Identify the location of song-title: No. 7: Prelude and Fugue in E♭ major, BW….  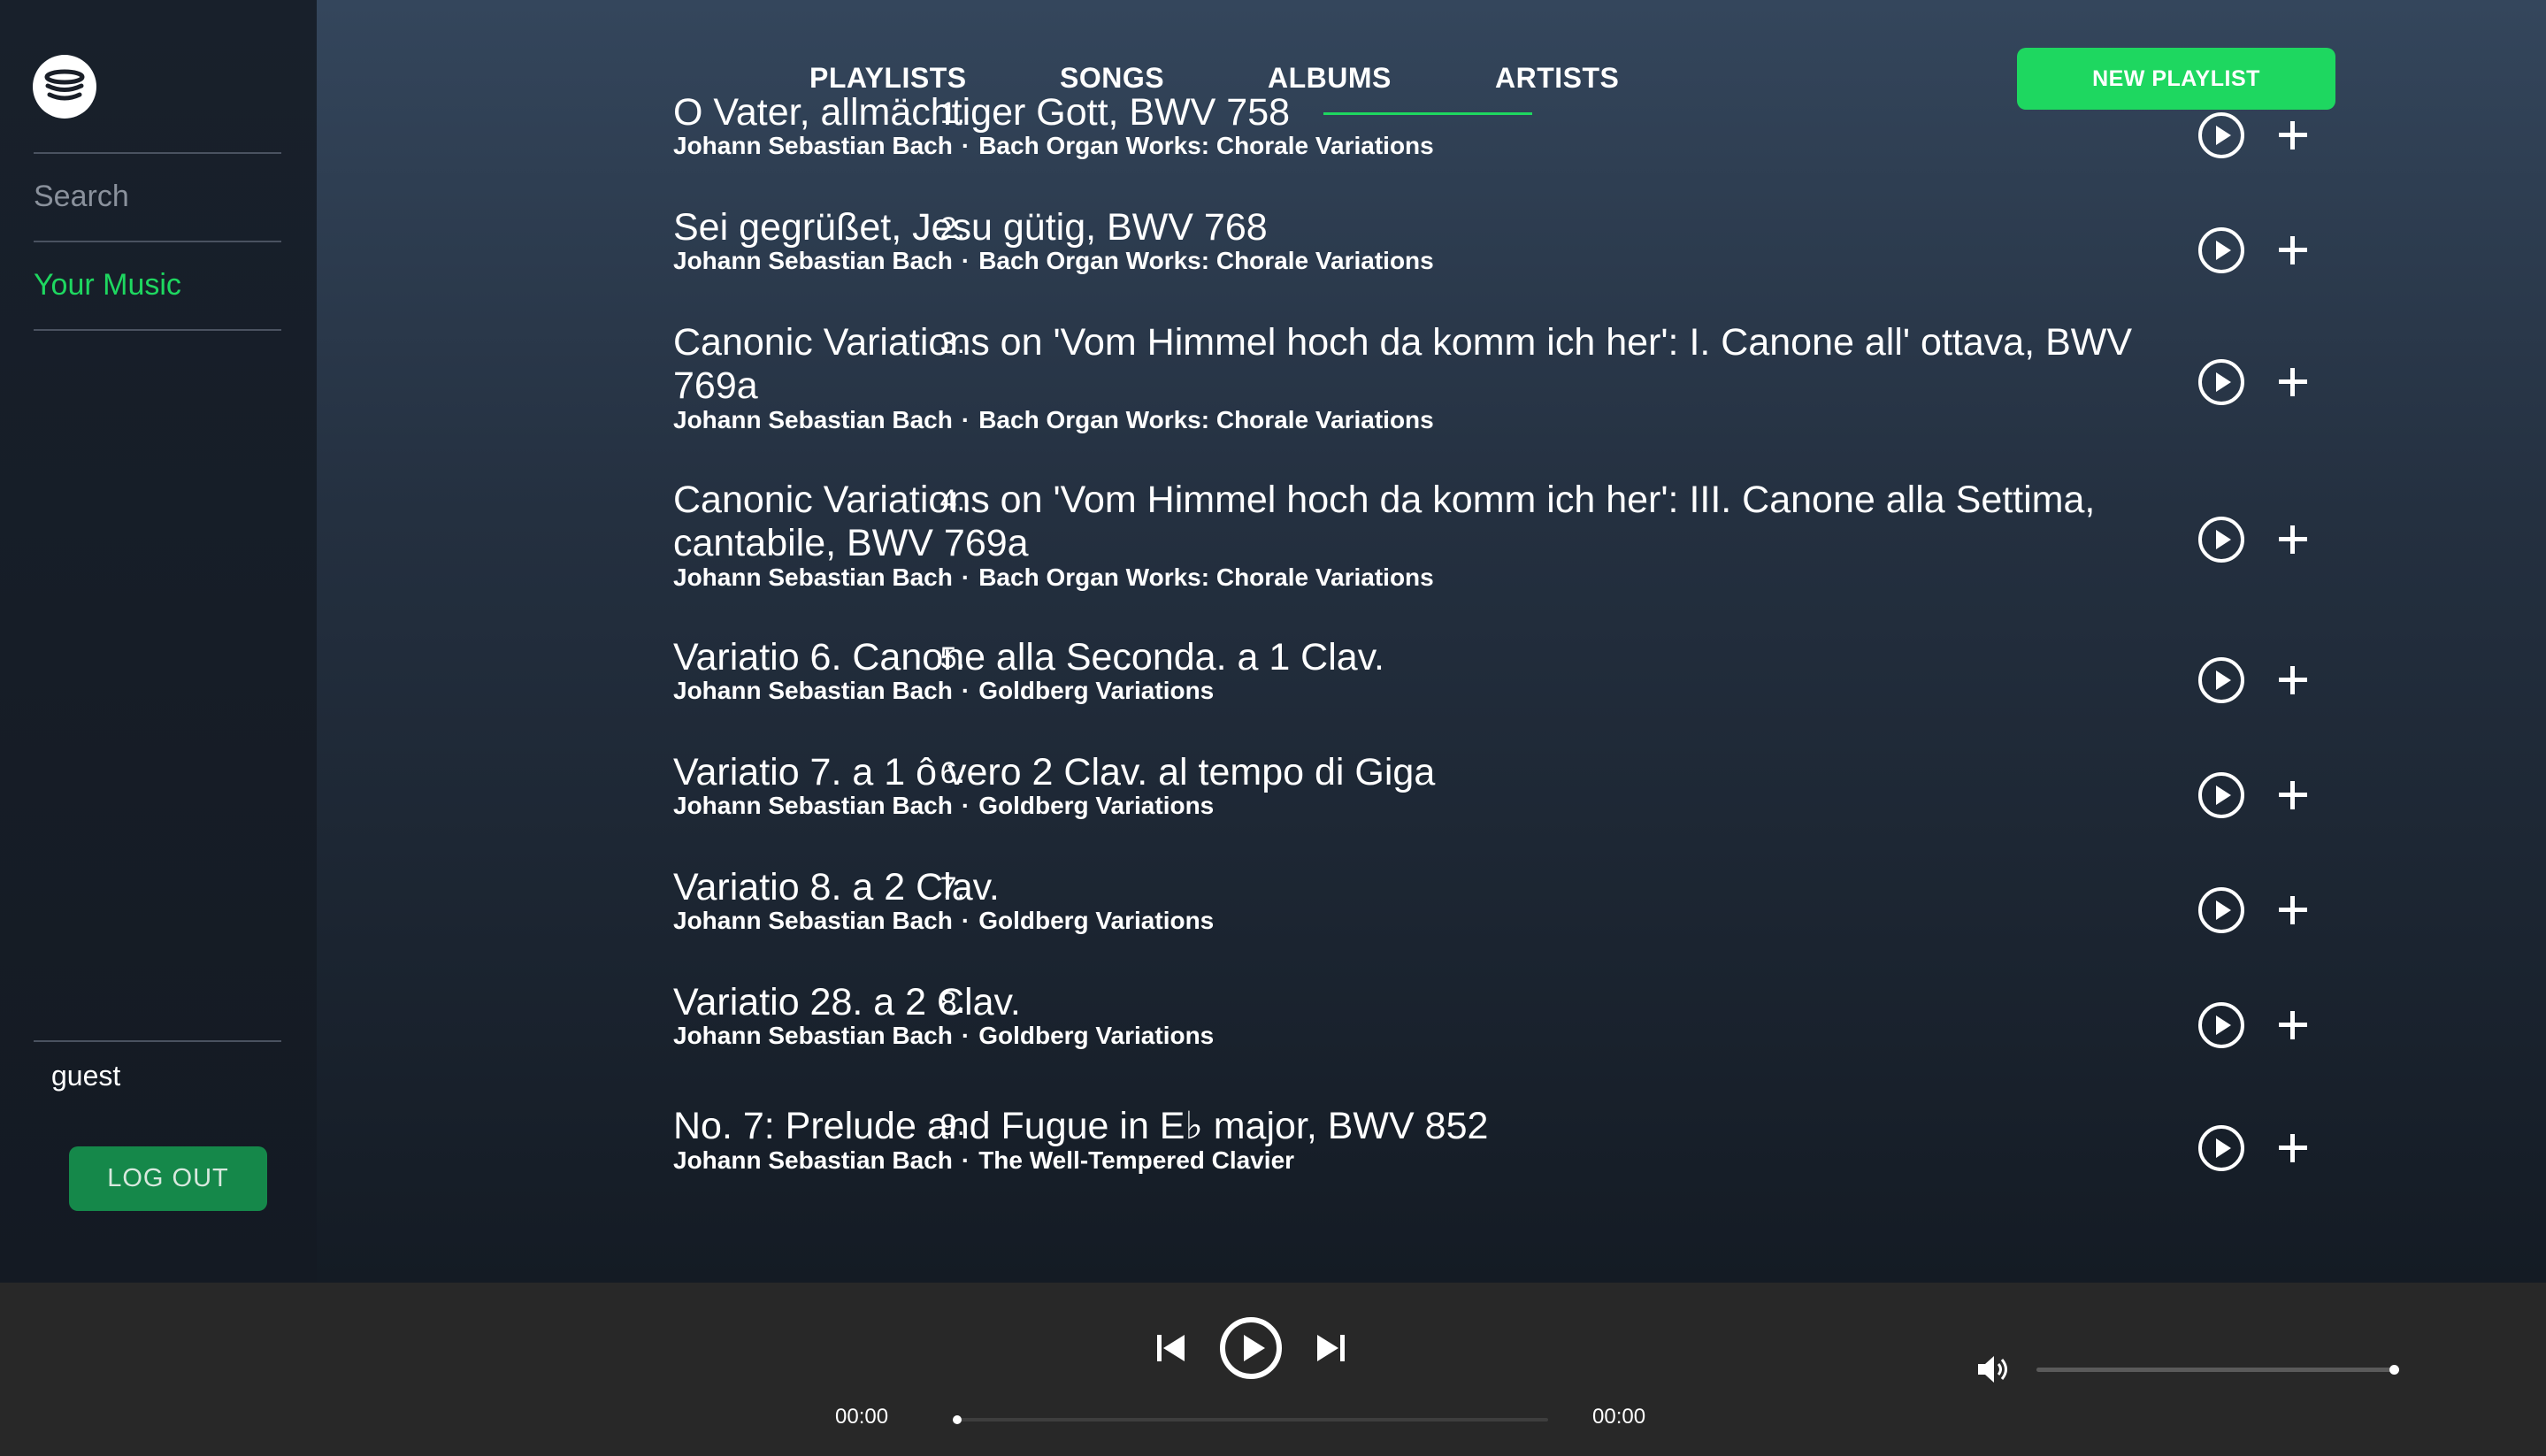
(1425, 1126).